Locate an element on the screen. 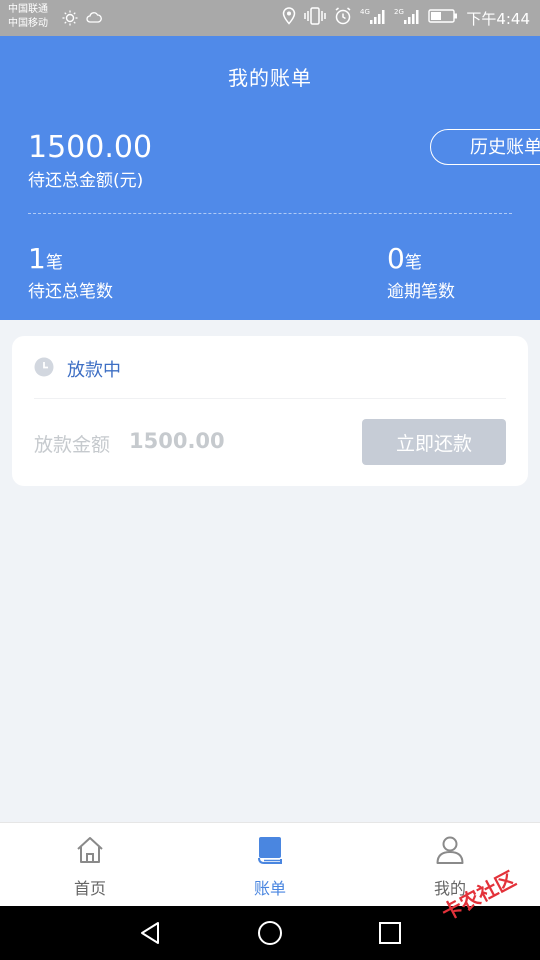 This screenshot has height=960, width=540. overdue-count-unit: 笔 is located at coordinates (413, 263).